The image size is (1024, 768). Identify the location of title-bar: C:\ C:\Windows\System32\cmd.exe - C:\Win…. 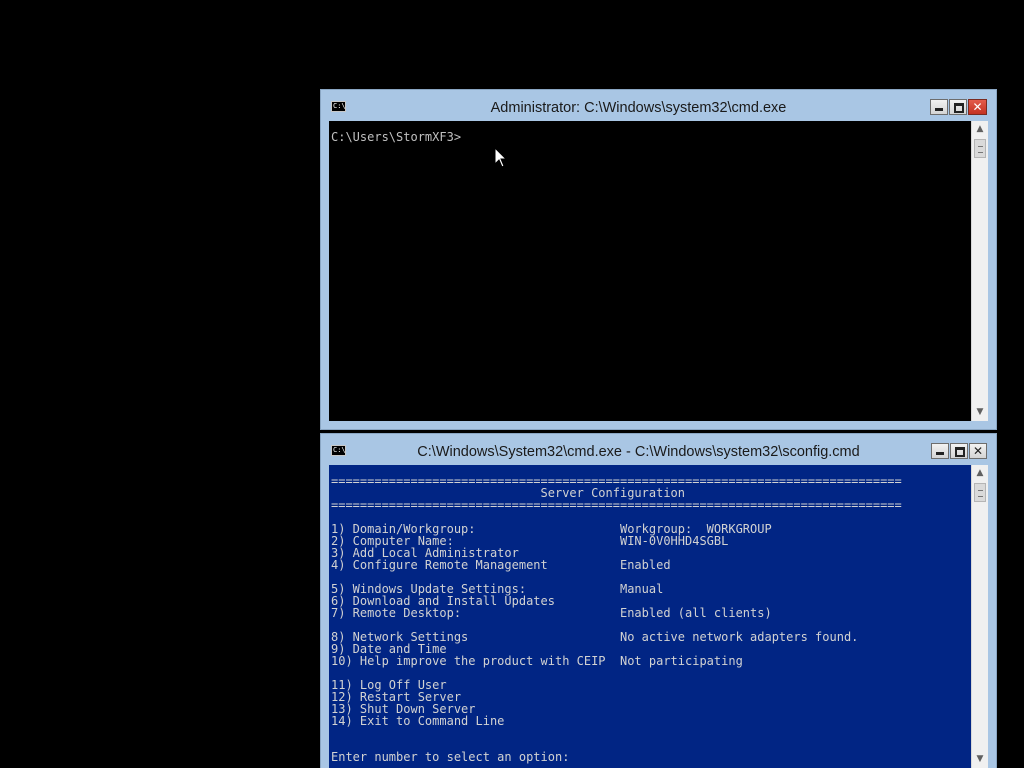
(658, 449).